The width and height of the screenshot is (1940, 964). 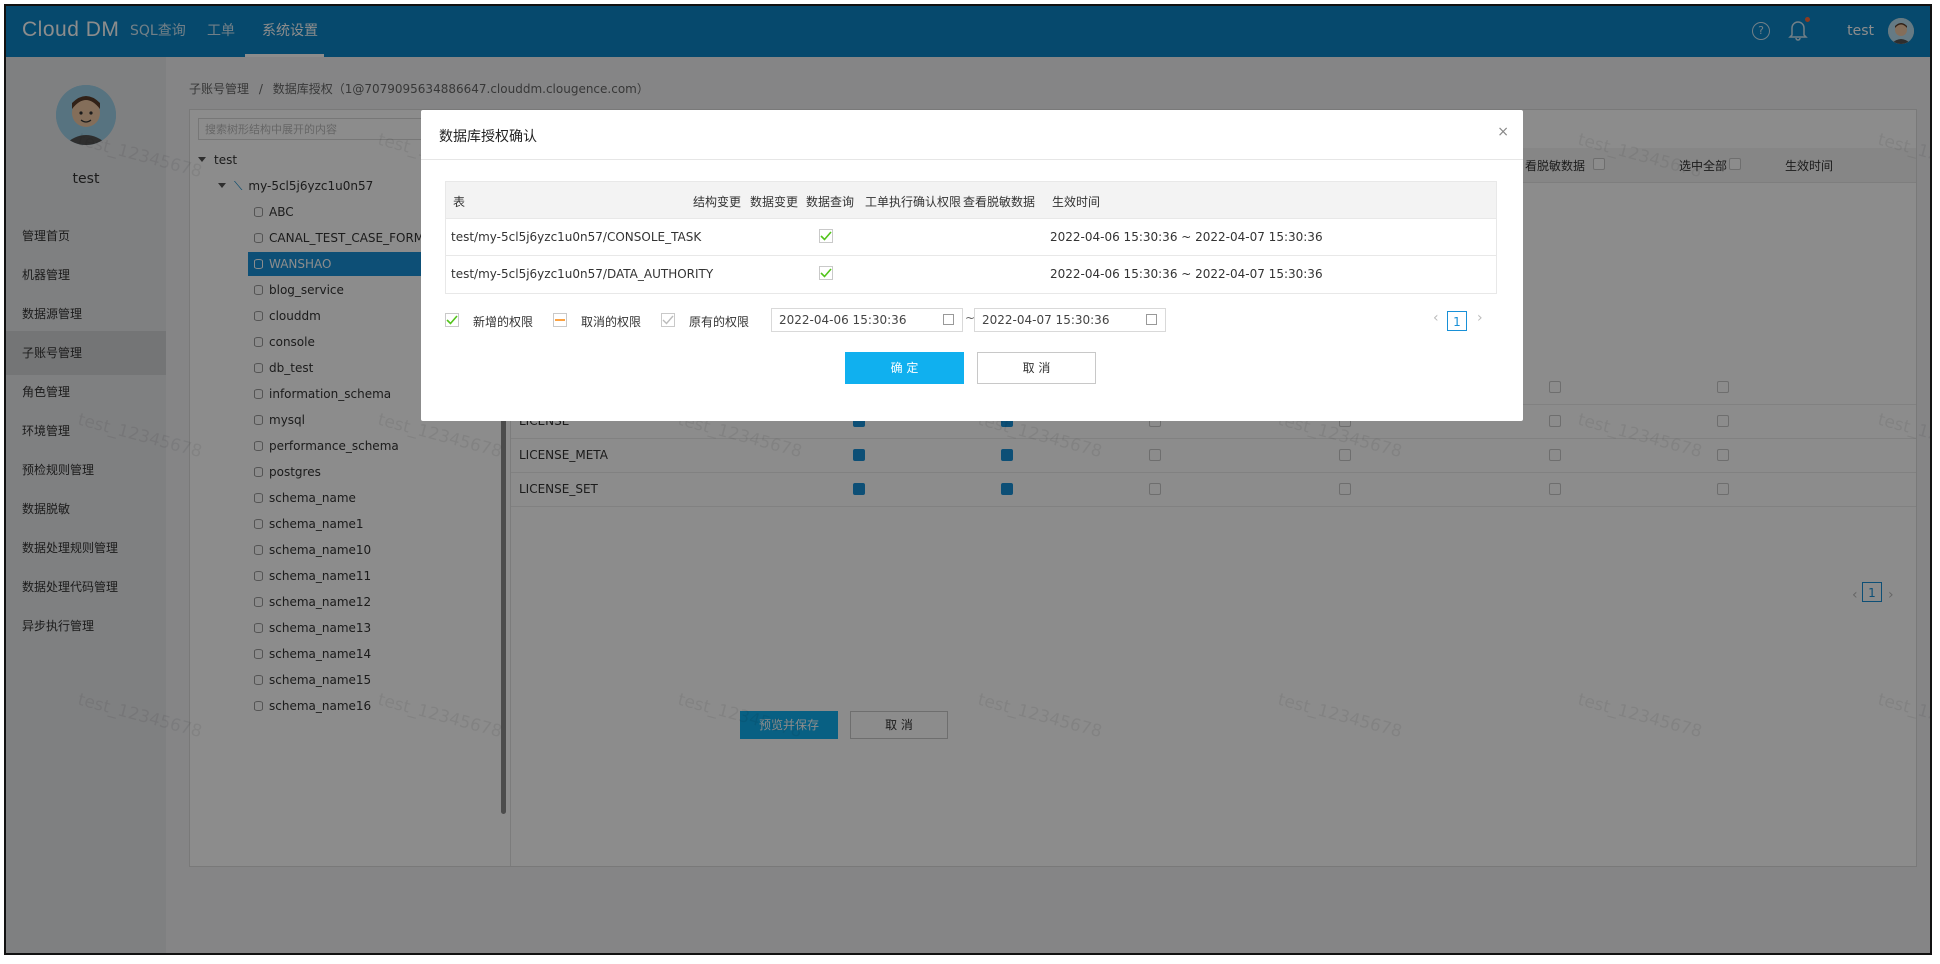 What do you see at coordinates (452, 320) in the screenshot?
I see `added-legend-icon` at bounding box center [452, 320].